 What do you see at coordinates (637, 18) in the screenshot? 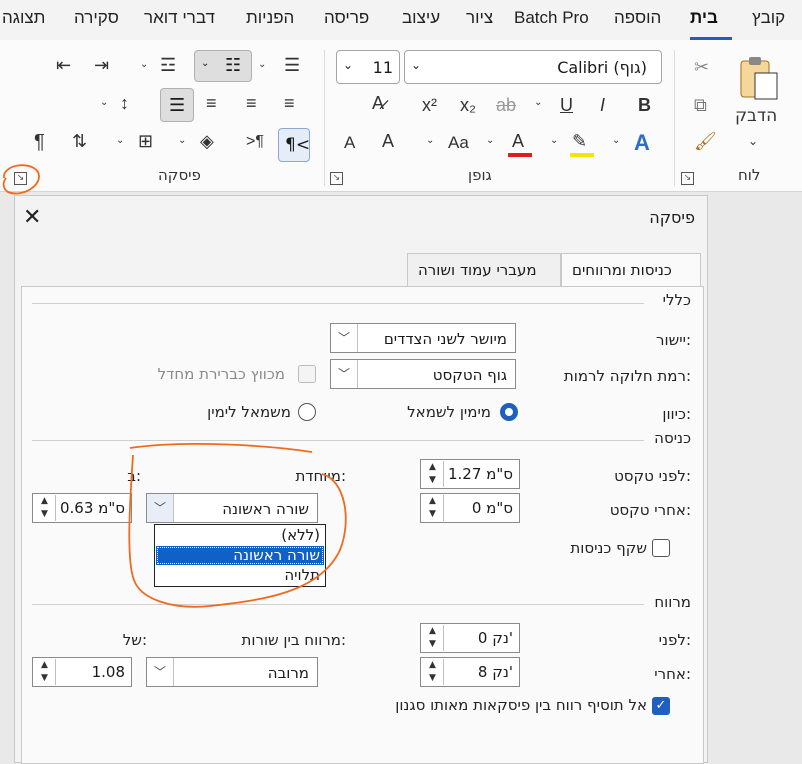
I see `tab-insert: הוספה` at bounding box center [637, 18].